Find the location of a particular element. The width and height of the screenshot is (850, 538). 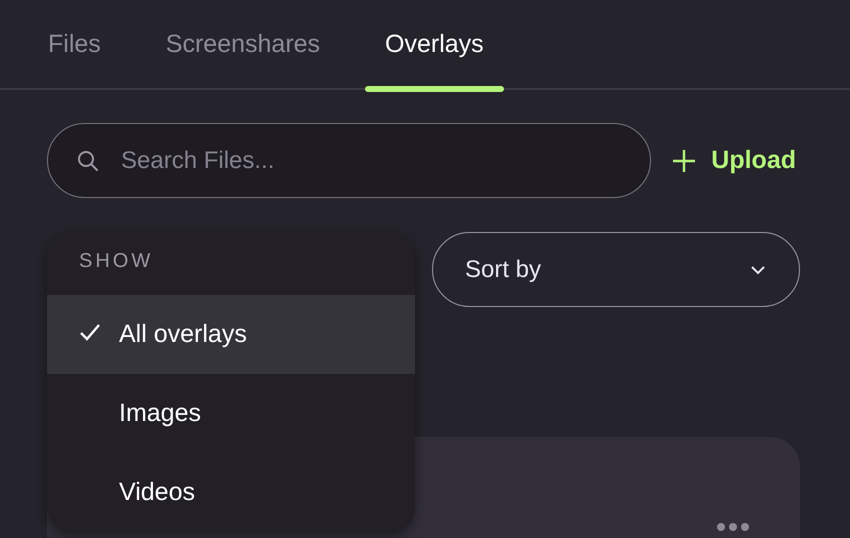

more-icon is located at coordinates (733, 527).